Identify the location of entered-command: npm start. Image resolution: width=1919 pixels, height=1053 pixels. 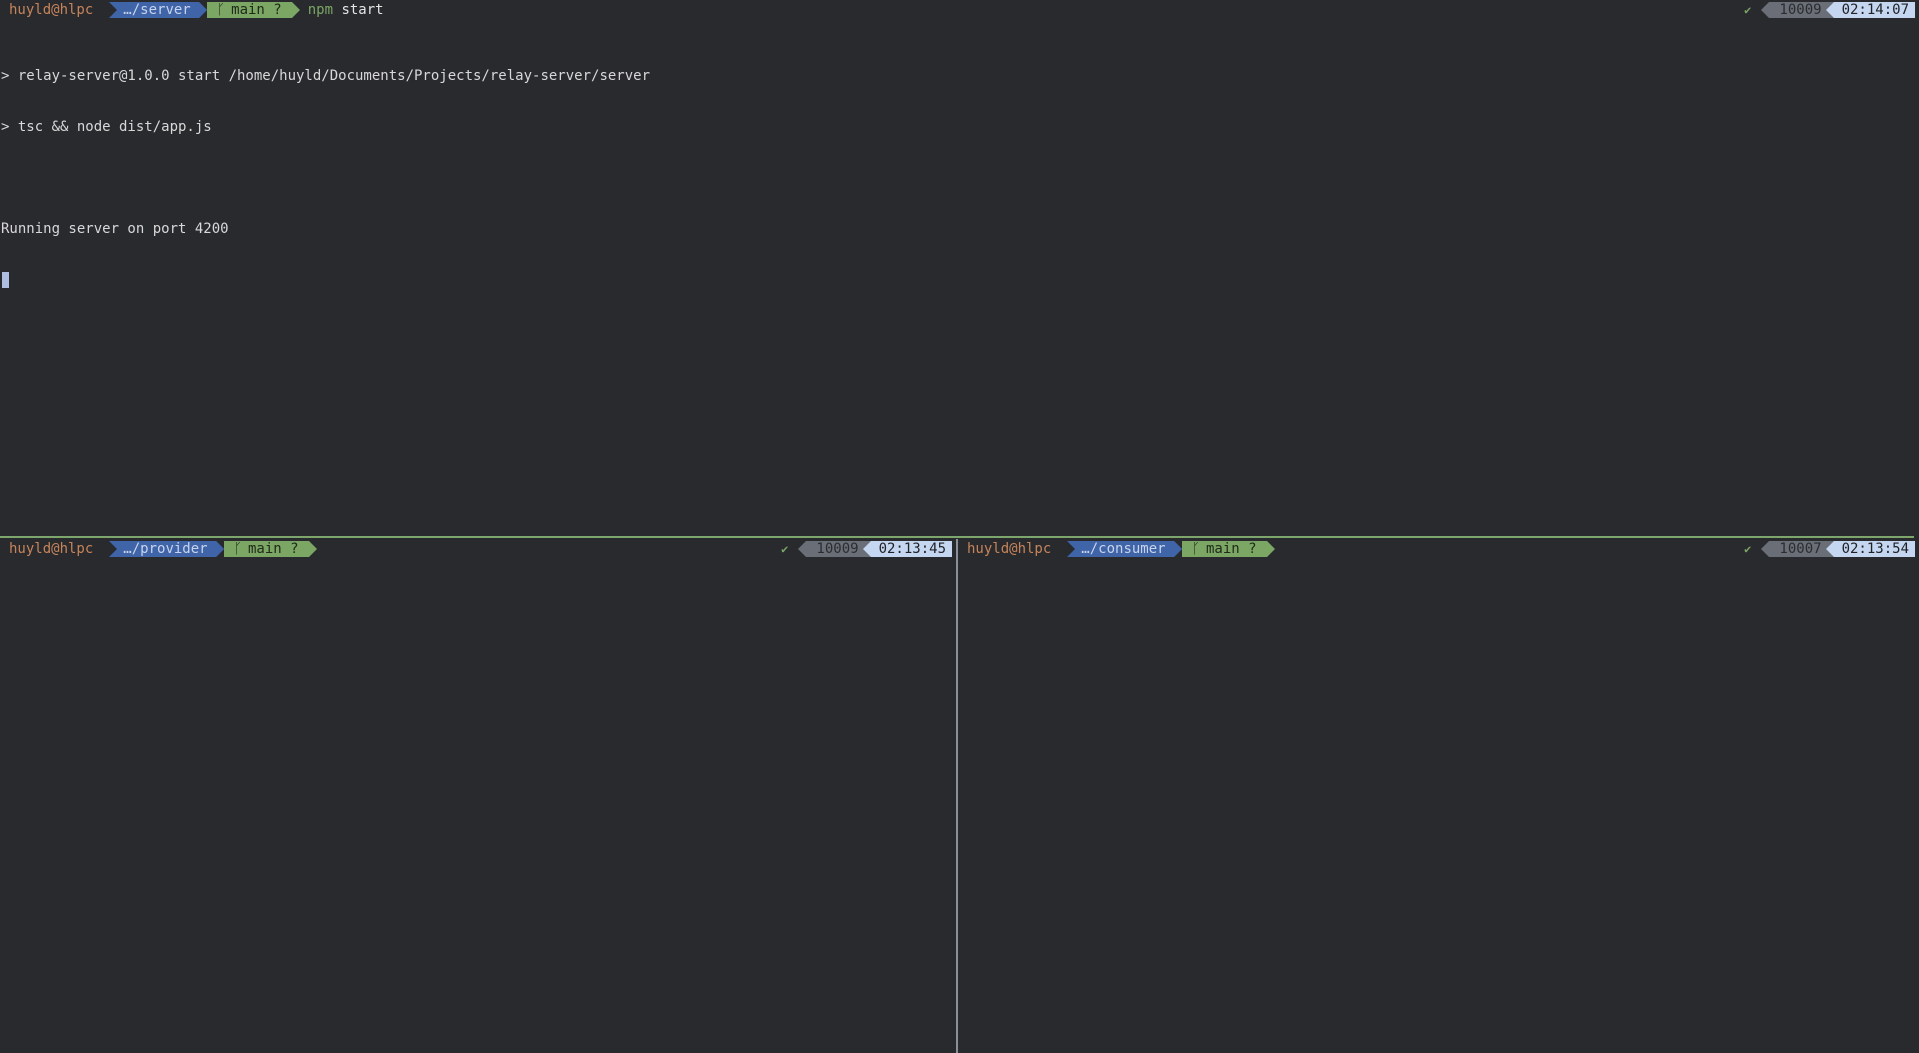
(346, 10).